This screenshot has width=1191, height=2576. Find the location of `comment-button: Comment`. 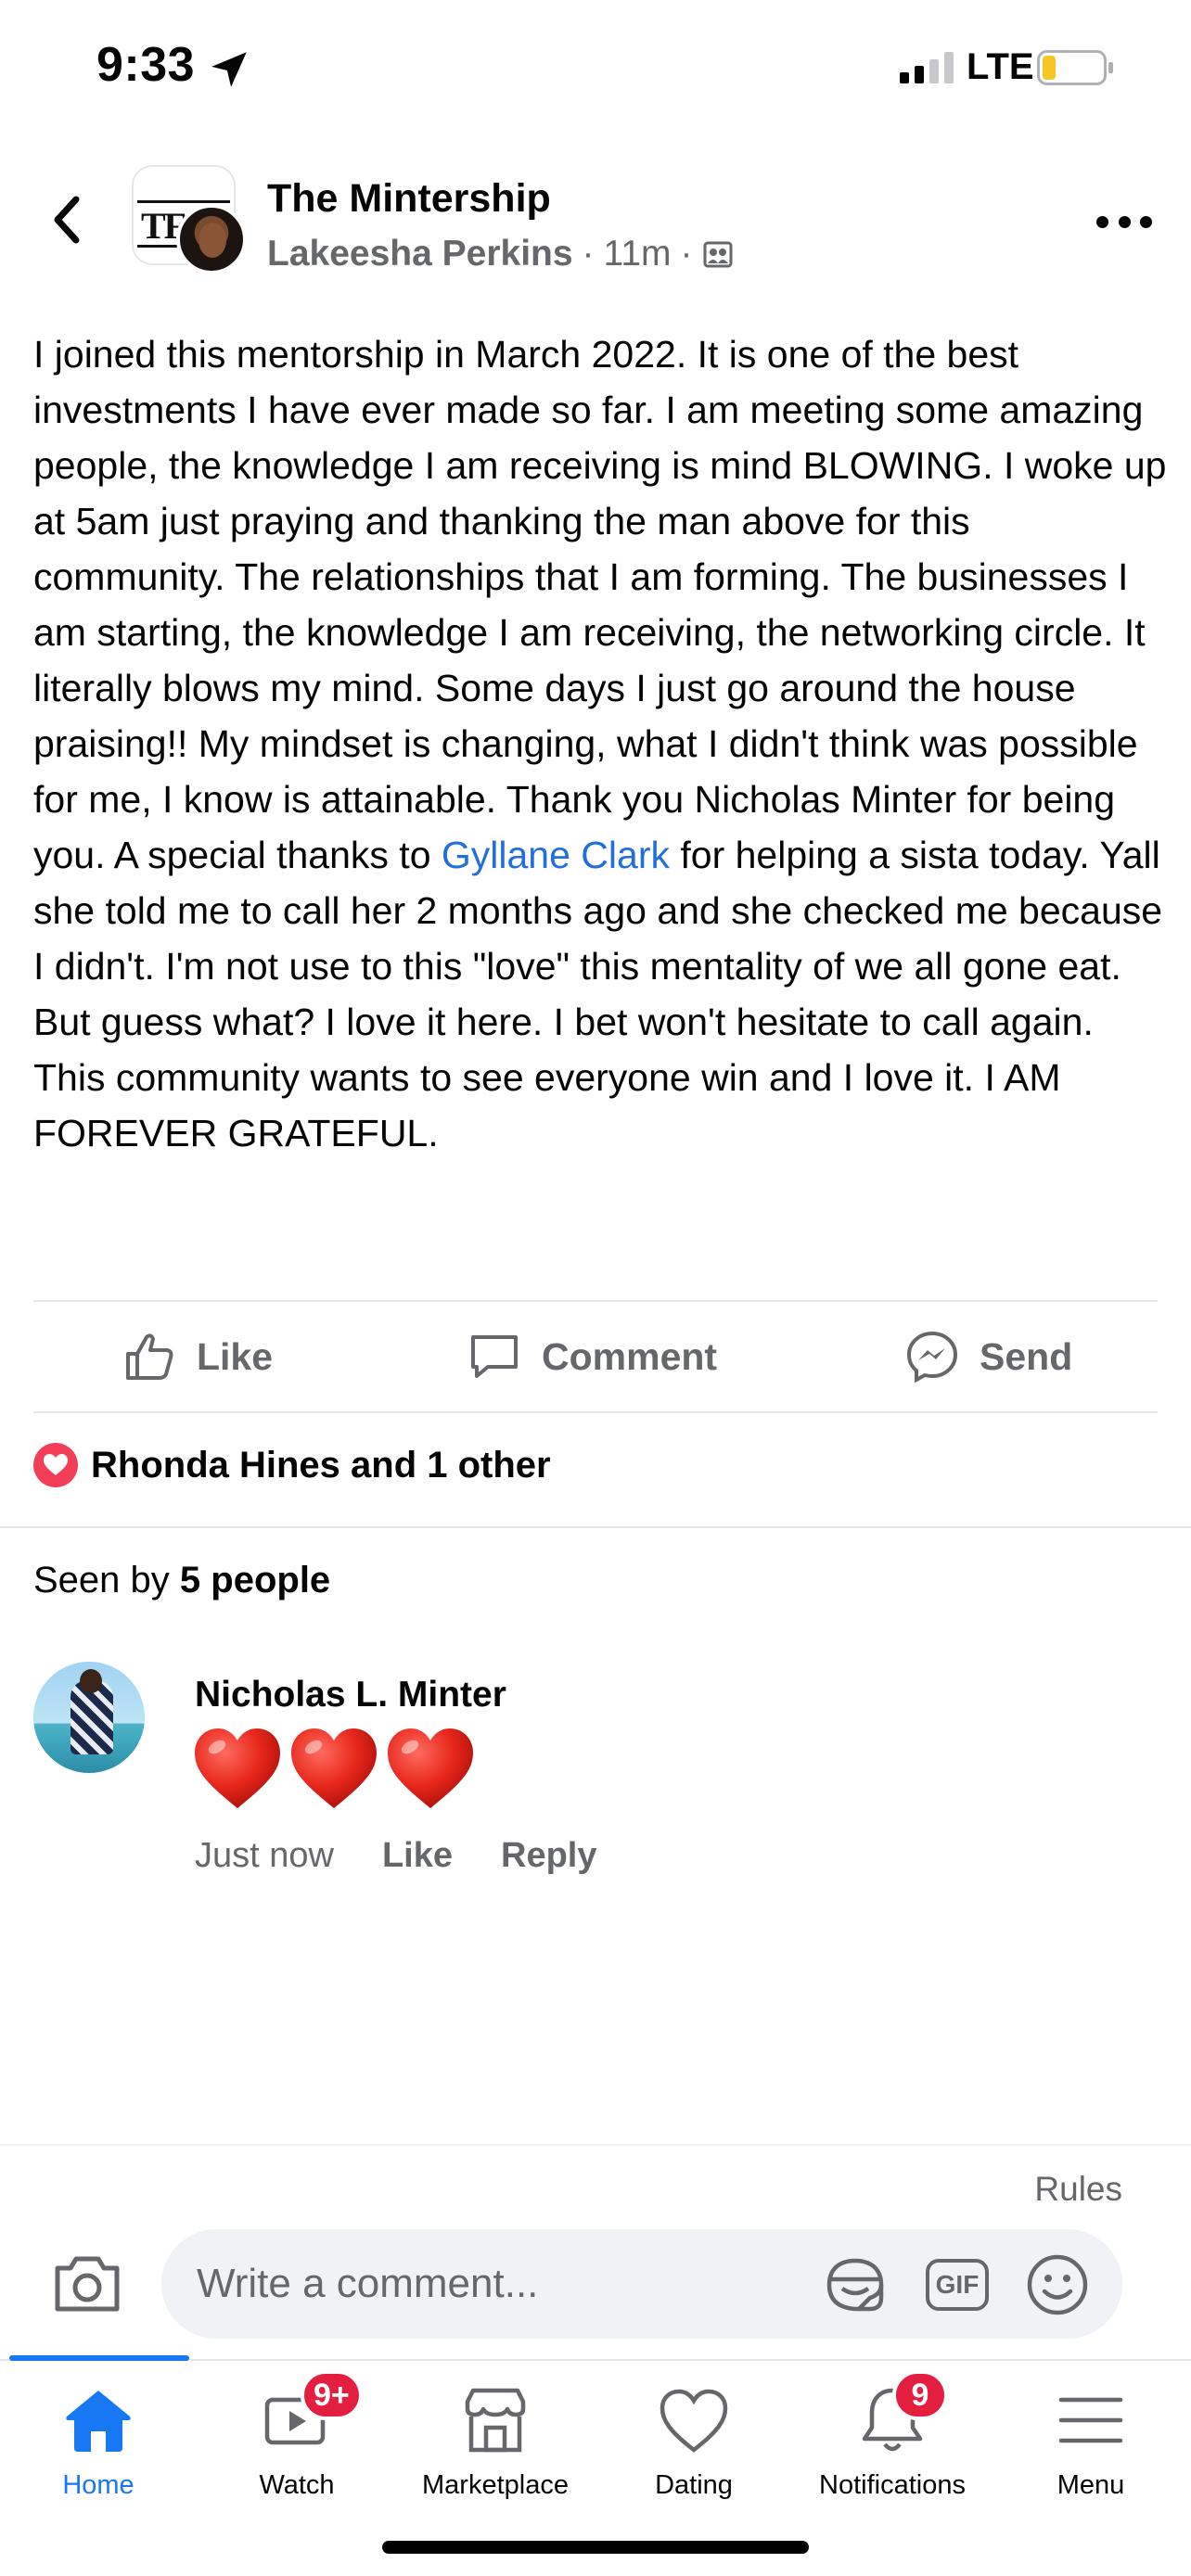

comment-button: Comment is located at coordinates (592, 1357).